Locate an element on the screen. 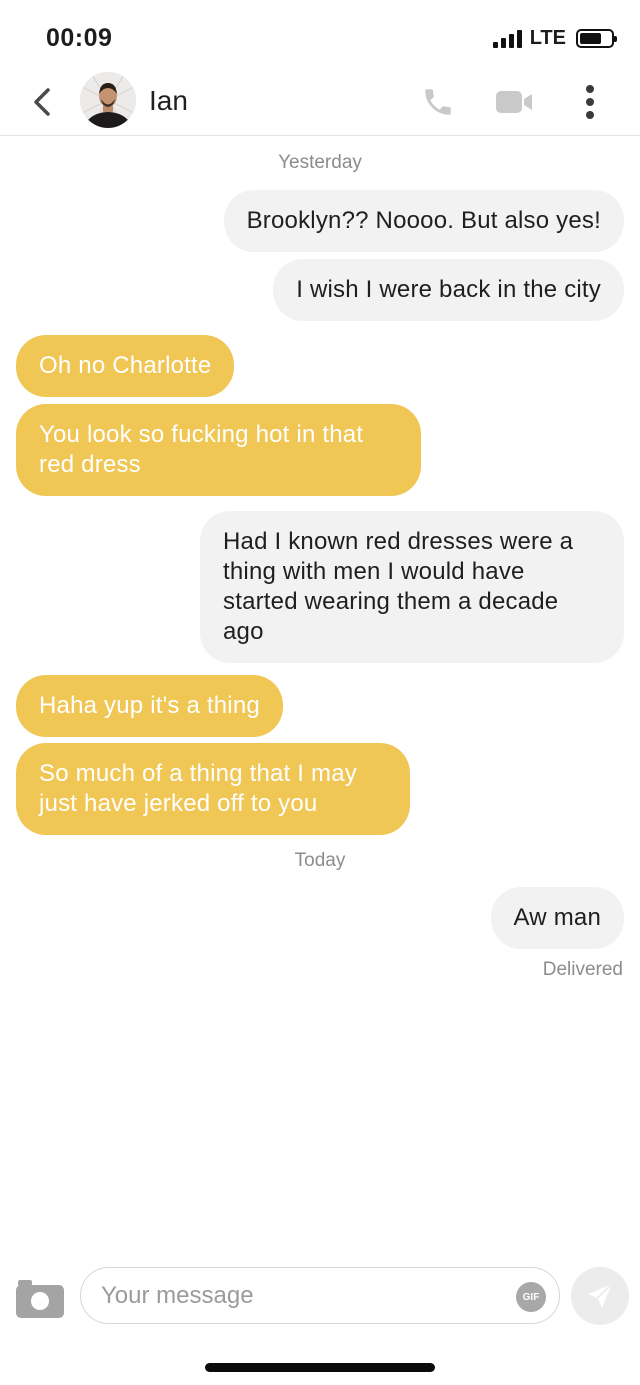 The image size is (640, 1385). send-icon is located at coordinates (600, 1295).